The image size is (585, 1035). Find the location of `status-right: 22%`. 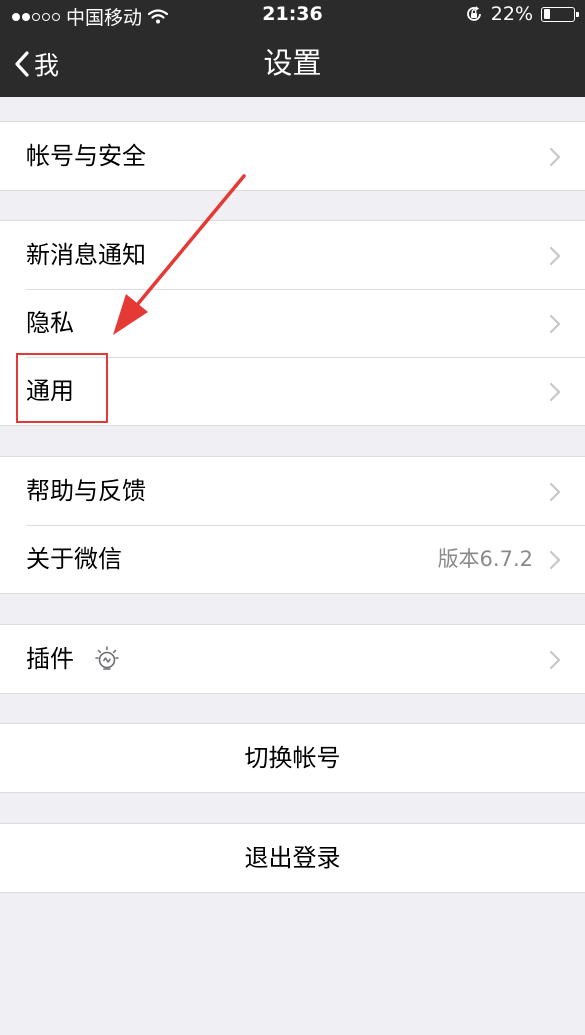

status-right: 22% is located at coordinates (522, 14).